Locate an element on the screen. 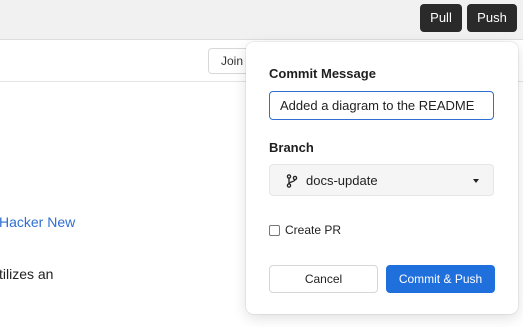 Image resolution: width=523 pixels, height=327 pixels. top-toolbar: Pull Push is located at coordinates (261, 20).